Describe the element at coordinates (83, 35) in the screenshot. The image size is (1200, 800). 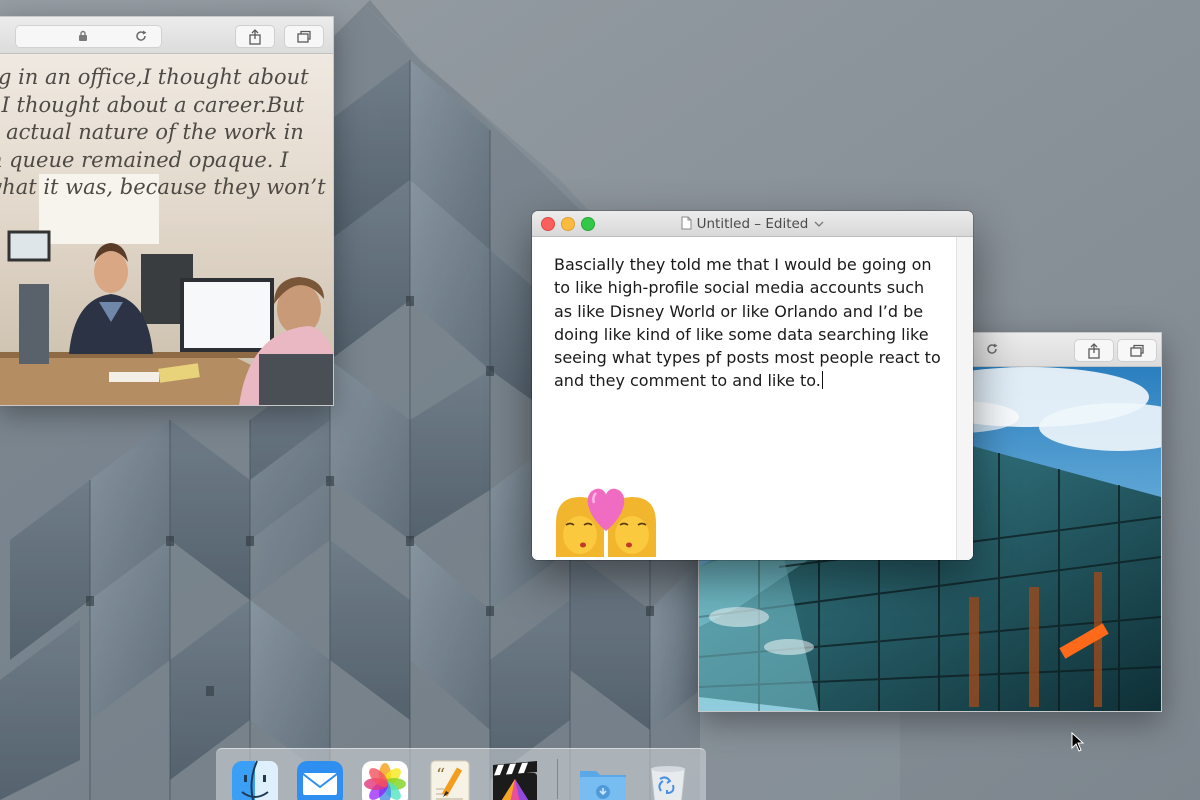
I see `lock-icon` at that location.